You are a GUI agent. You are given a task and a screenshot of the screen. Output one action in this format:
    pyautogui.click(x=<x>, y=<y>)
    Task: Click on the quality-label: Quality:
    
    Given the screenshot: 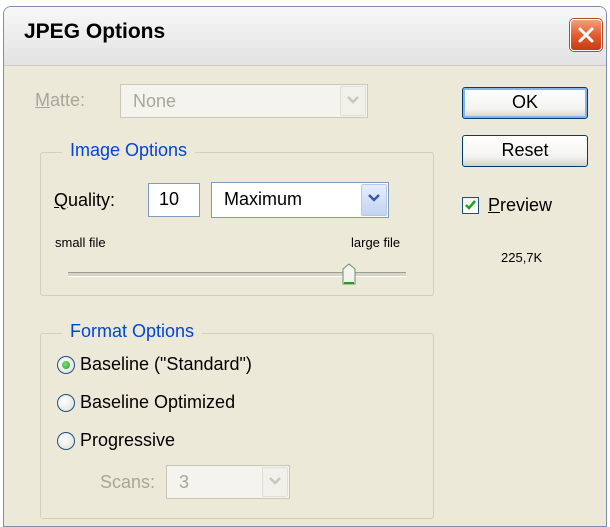 What is the action you would take?
    pyautogui.click(x=85, y=200)
    